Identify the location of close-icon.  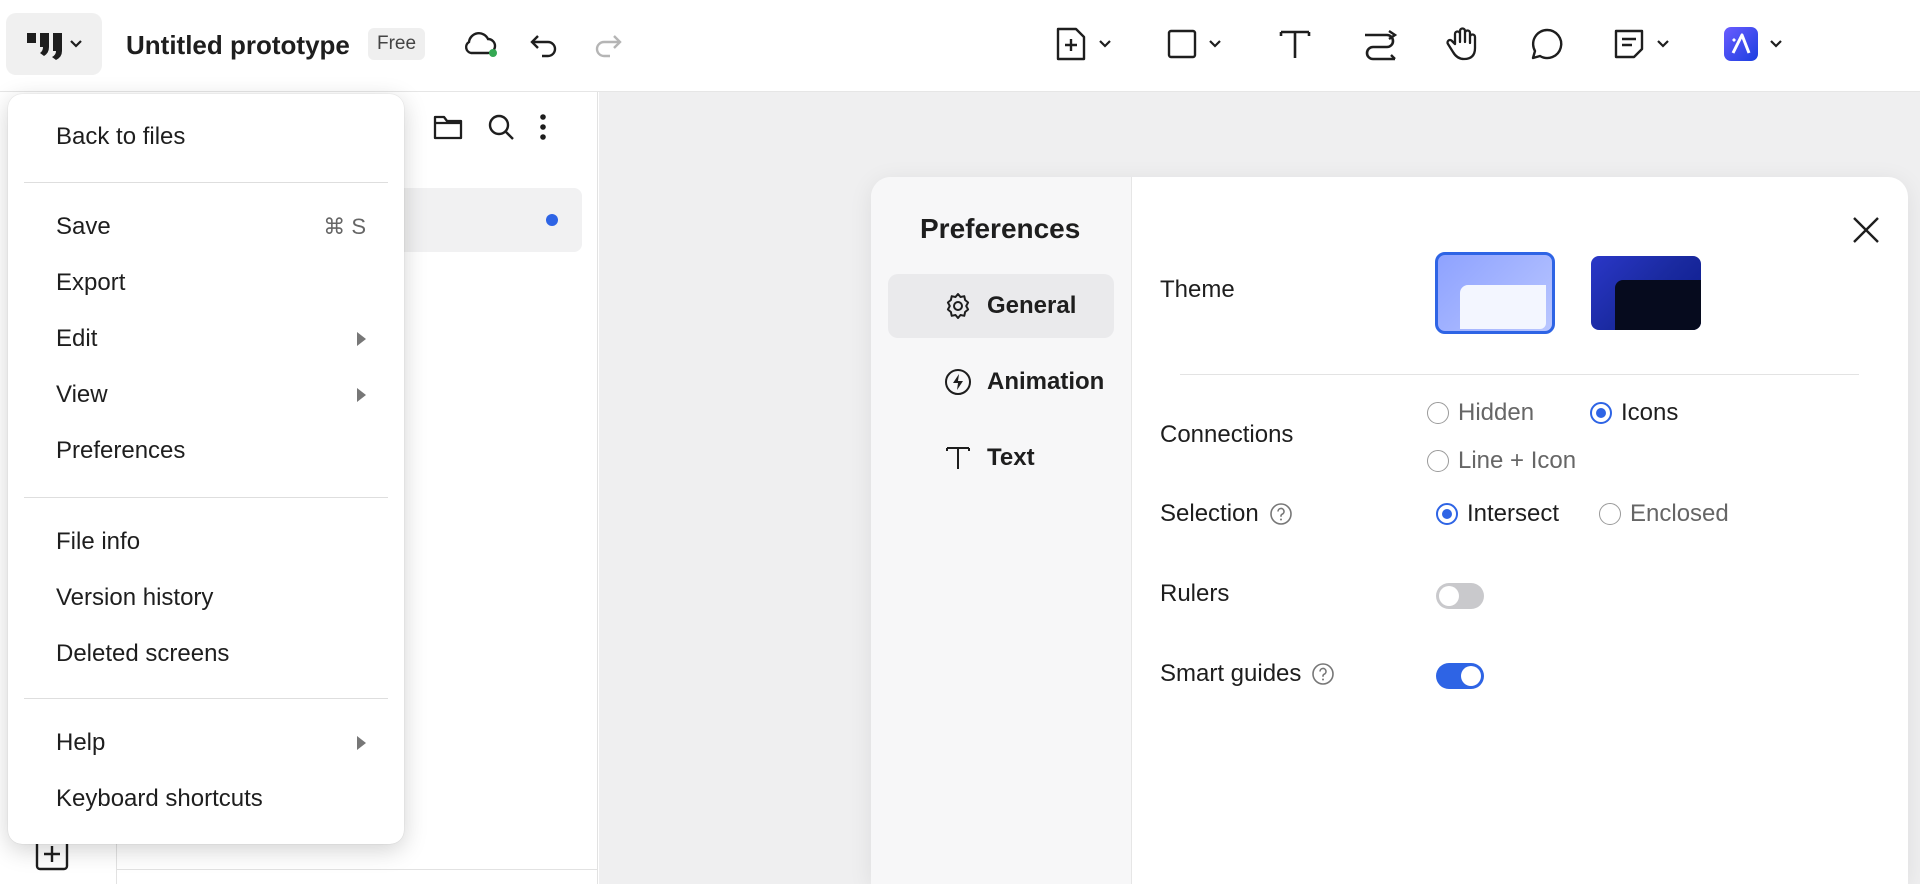
(1866, 230).